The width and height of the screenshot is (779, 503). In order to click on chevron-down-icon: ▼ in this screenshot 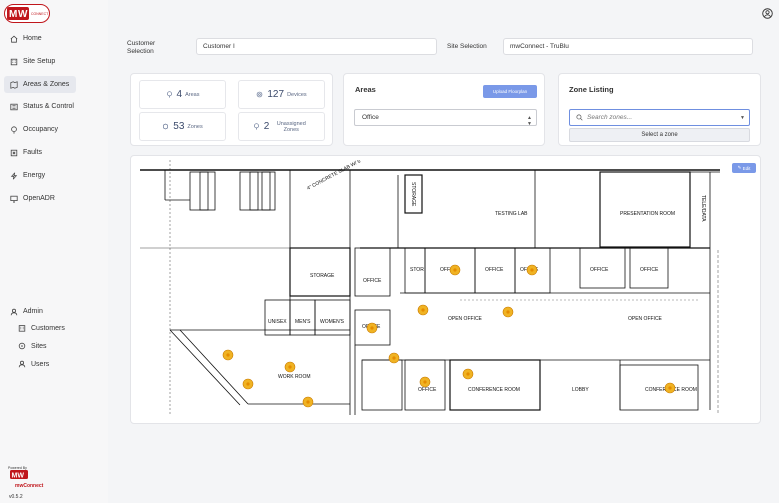, I will do `click(742, 118)`.